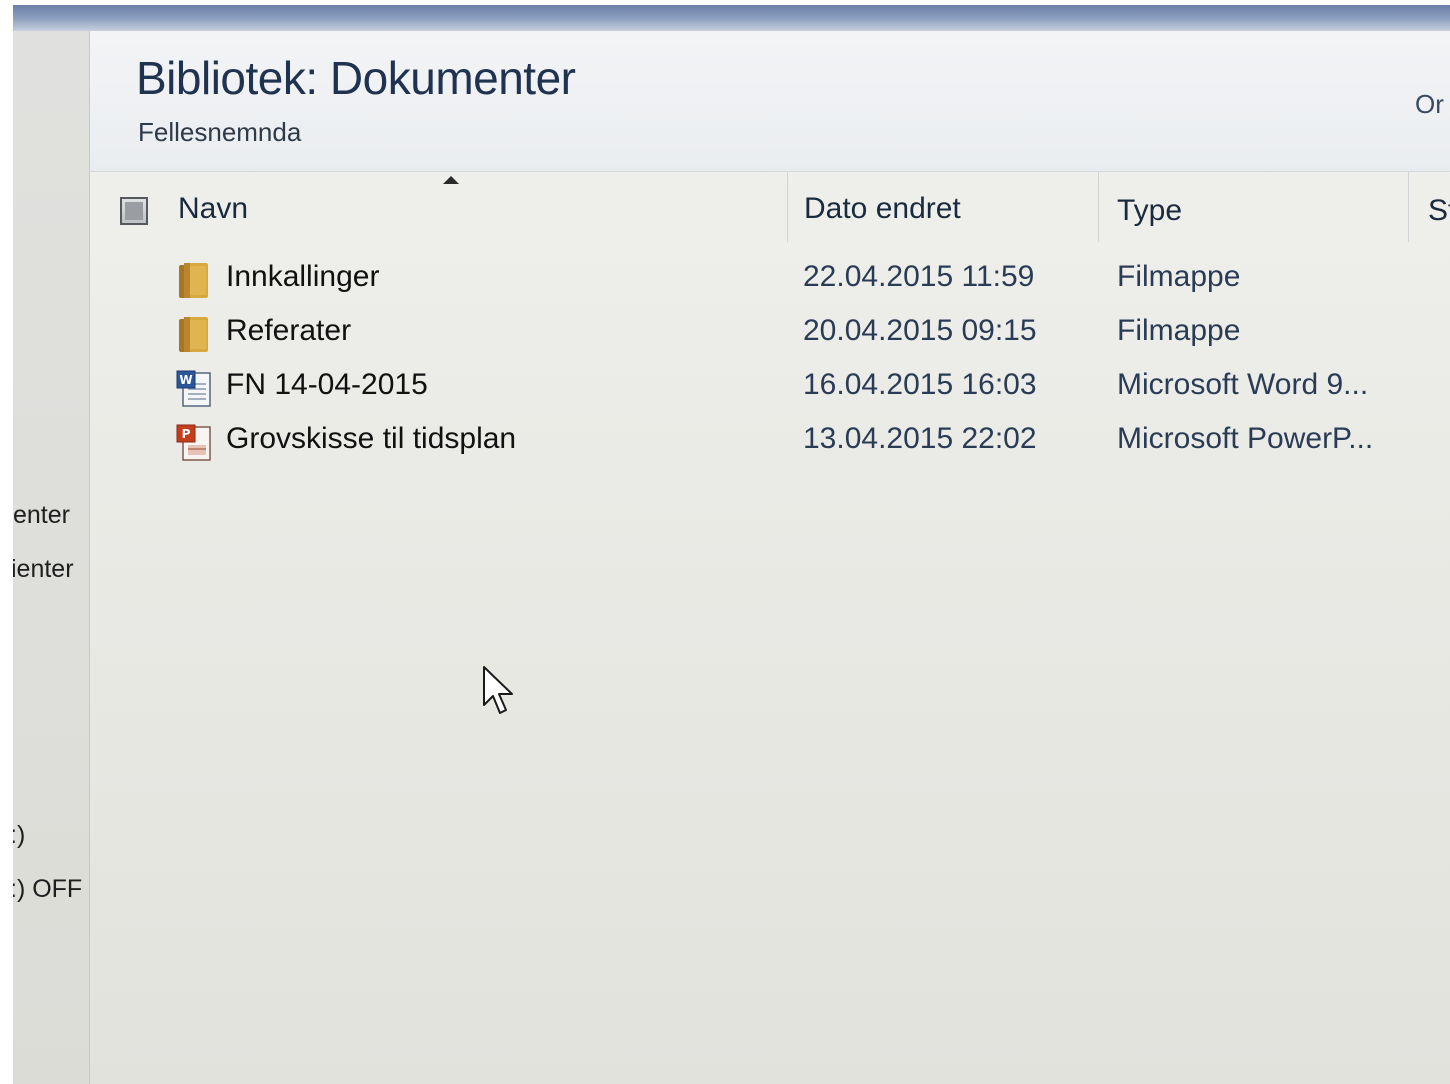  Describe the element at coordinates (41, 515) in the screenshot. I see `nav-item-documents: enter` at that location.